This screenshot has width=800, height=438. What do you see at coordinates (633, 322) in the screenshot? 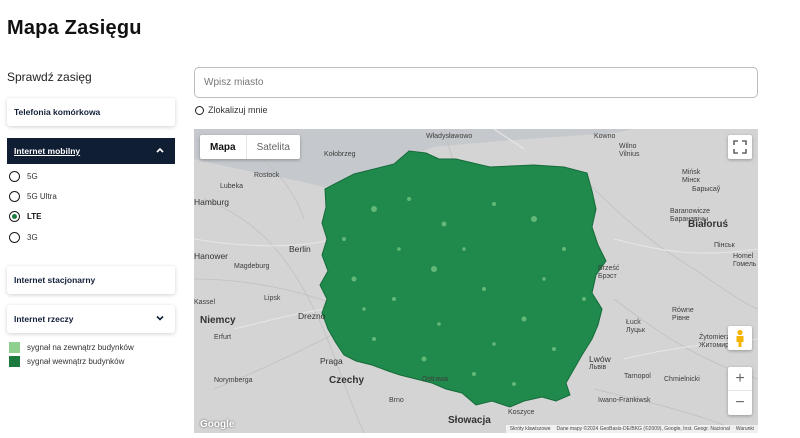
I see `map-label: Łuck` at bounding box center [633, 322].